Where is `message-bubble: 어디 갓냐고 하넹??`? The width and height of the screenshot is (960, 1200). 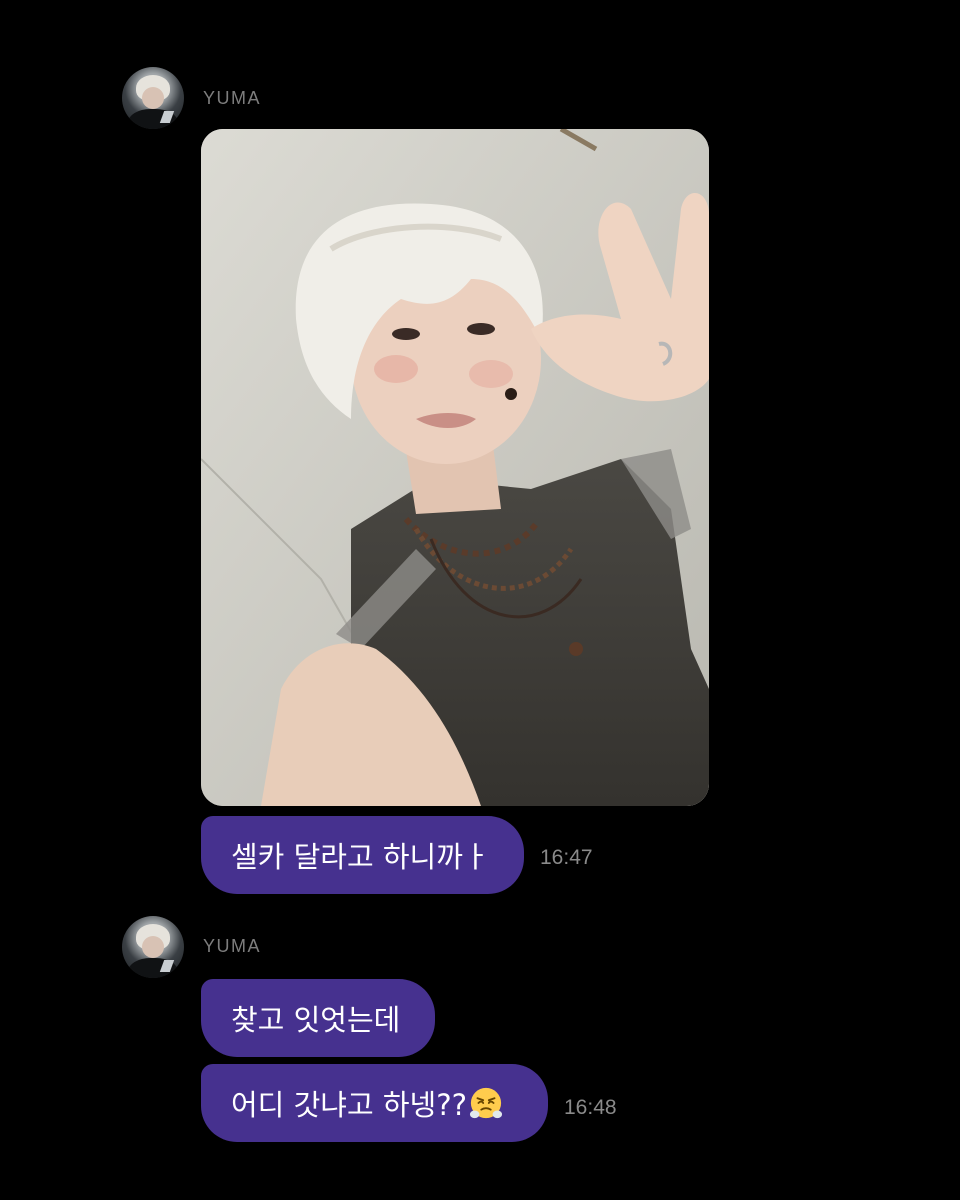 message-bubble: 어디 갓냐고 하넹?? is located at coordinates (374, 1103).